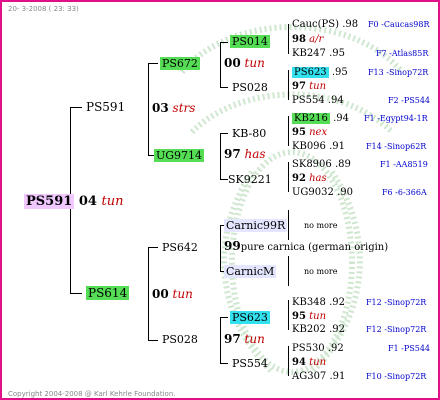 This screenshot has width=440, height=400. Describe the element at coordinates (106, 107) in the screenshot. I see `mother-id: PS591` at that location.